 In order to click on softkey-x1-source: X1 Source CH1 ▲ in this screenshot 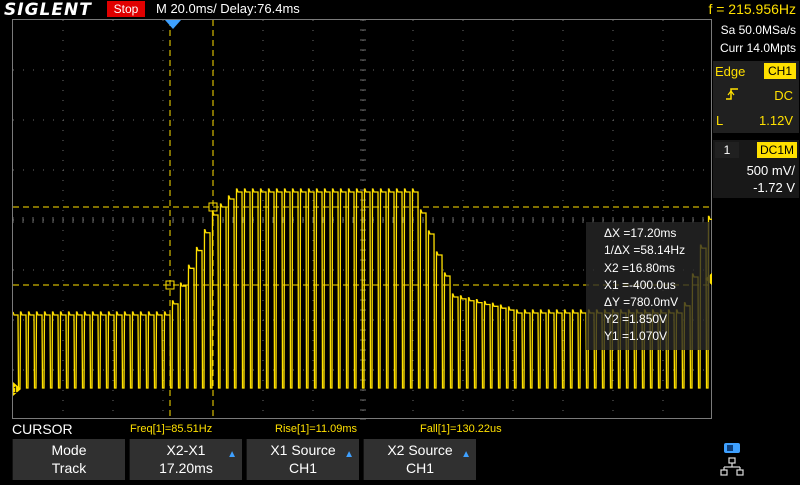, I will do `click(302, 459)`.